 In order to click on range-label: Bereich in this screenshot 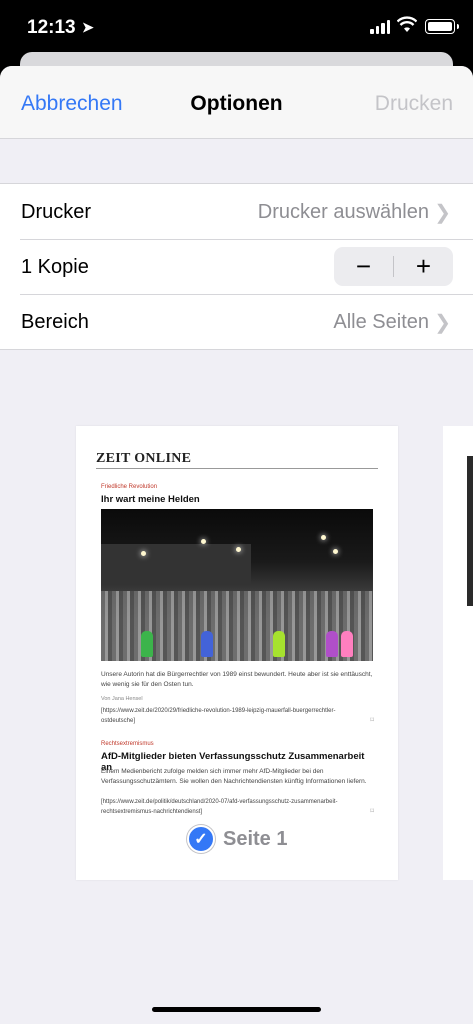, I will do `click(55, 322)`.